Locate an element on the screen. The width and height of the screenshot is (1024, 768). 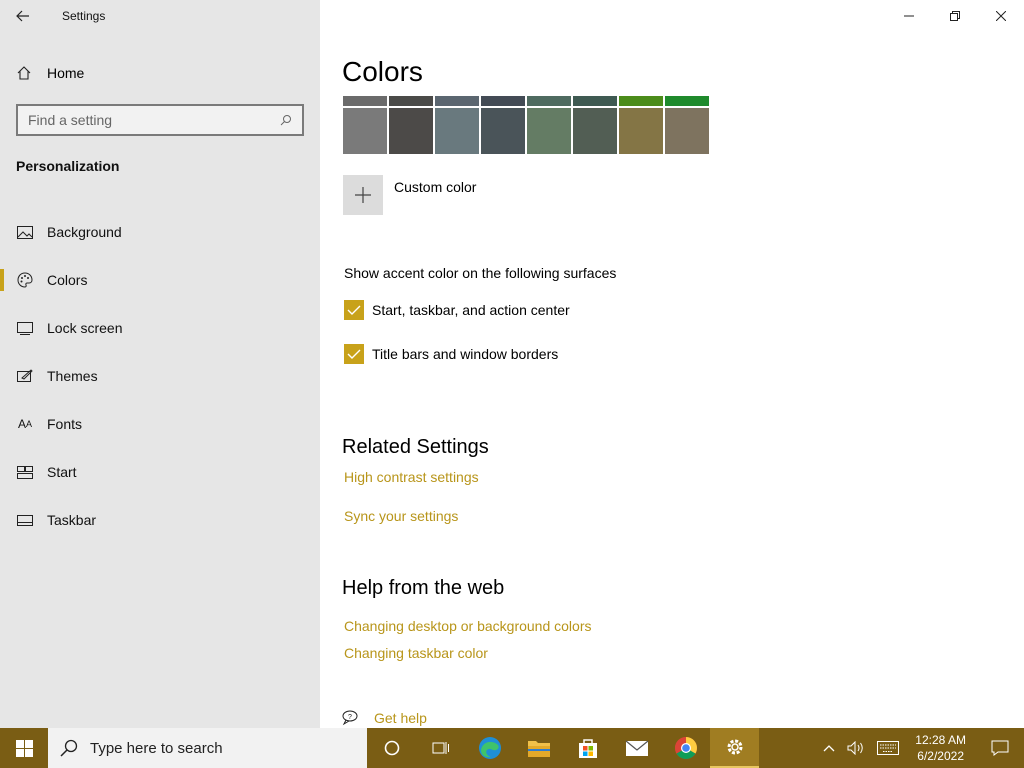
sidebar-item-colors: Colors is located at coordinates (160, 280).